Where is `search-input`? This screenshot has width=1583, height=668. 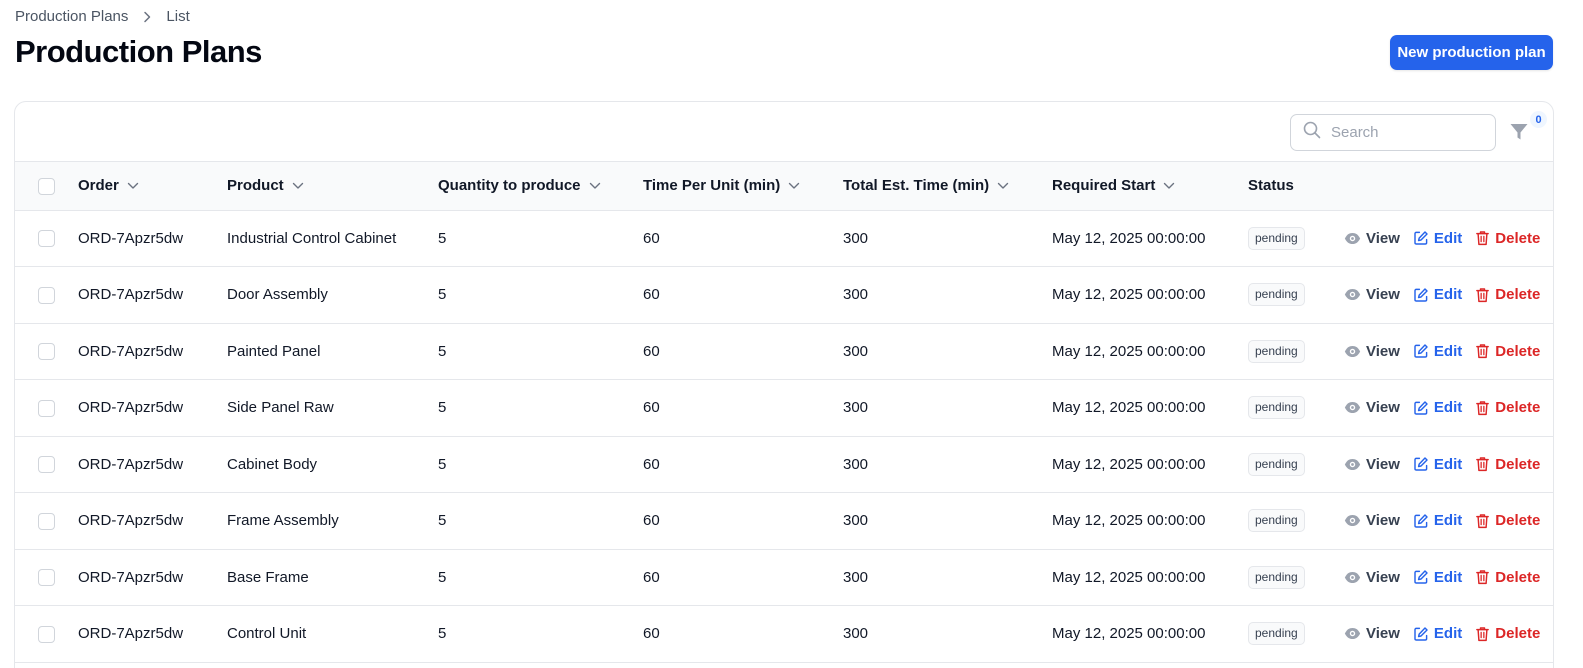
search-input is located at coordinates (1406, 132).